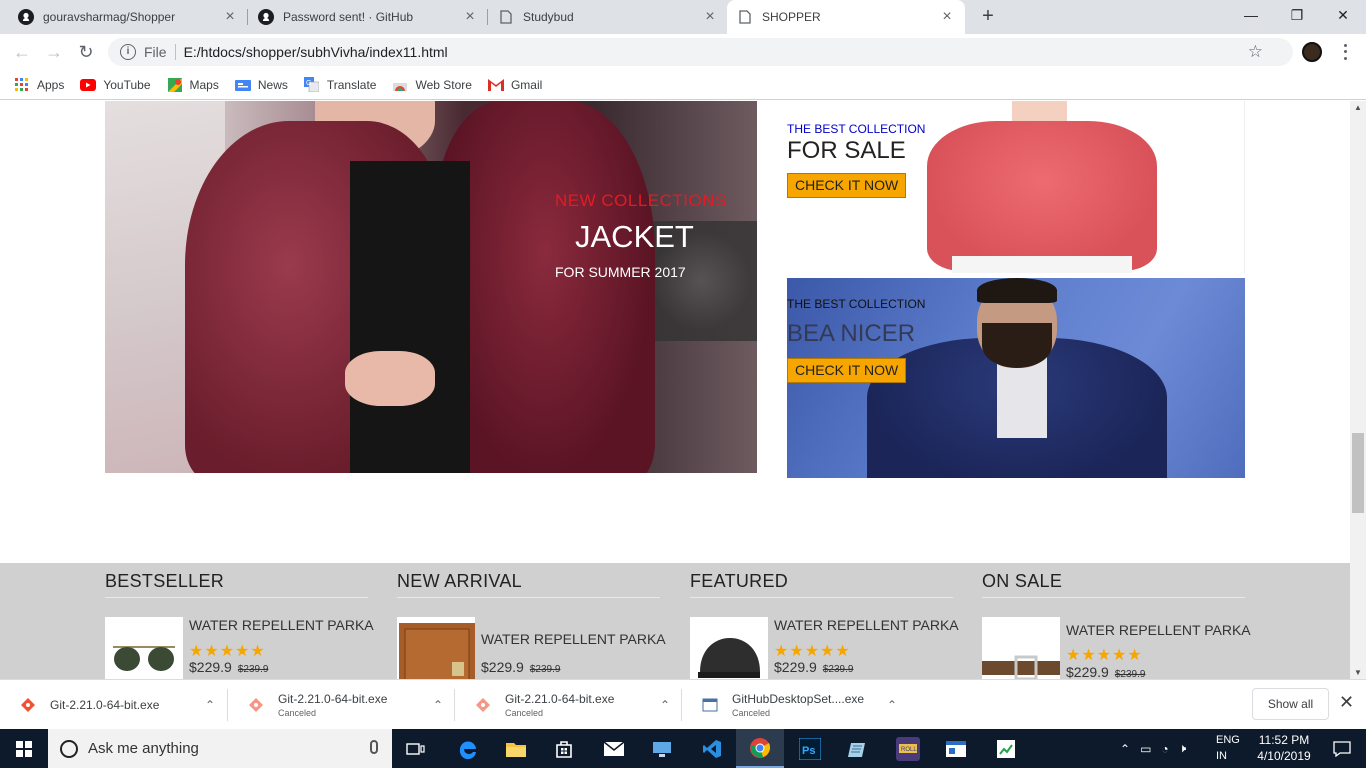 Image resolution: width=1366 pixels, height=768 pixels. What do you see at coordinates (1164, 749) in the screenshot?
I see `wifi-icon: ◔` at bounding box center [1164, 749].